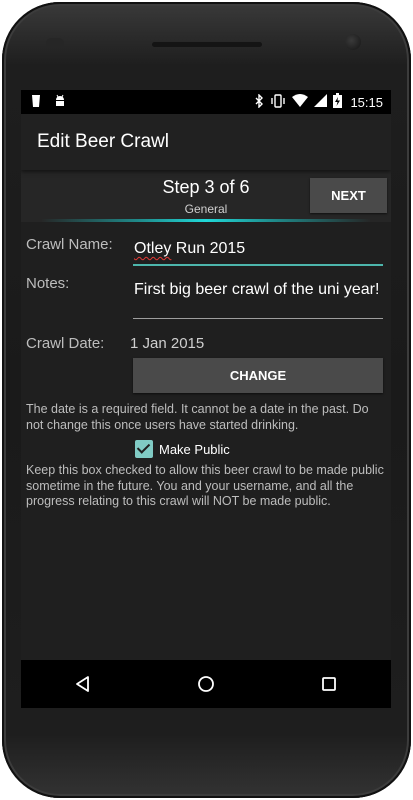 The height and width of the screenshot is (800, 413). I want to click on status-bar: 15:15, so click(206, 102).